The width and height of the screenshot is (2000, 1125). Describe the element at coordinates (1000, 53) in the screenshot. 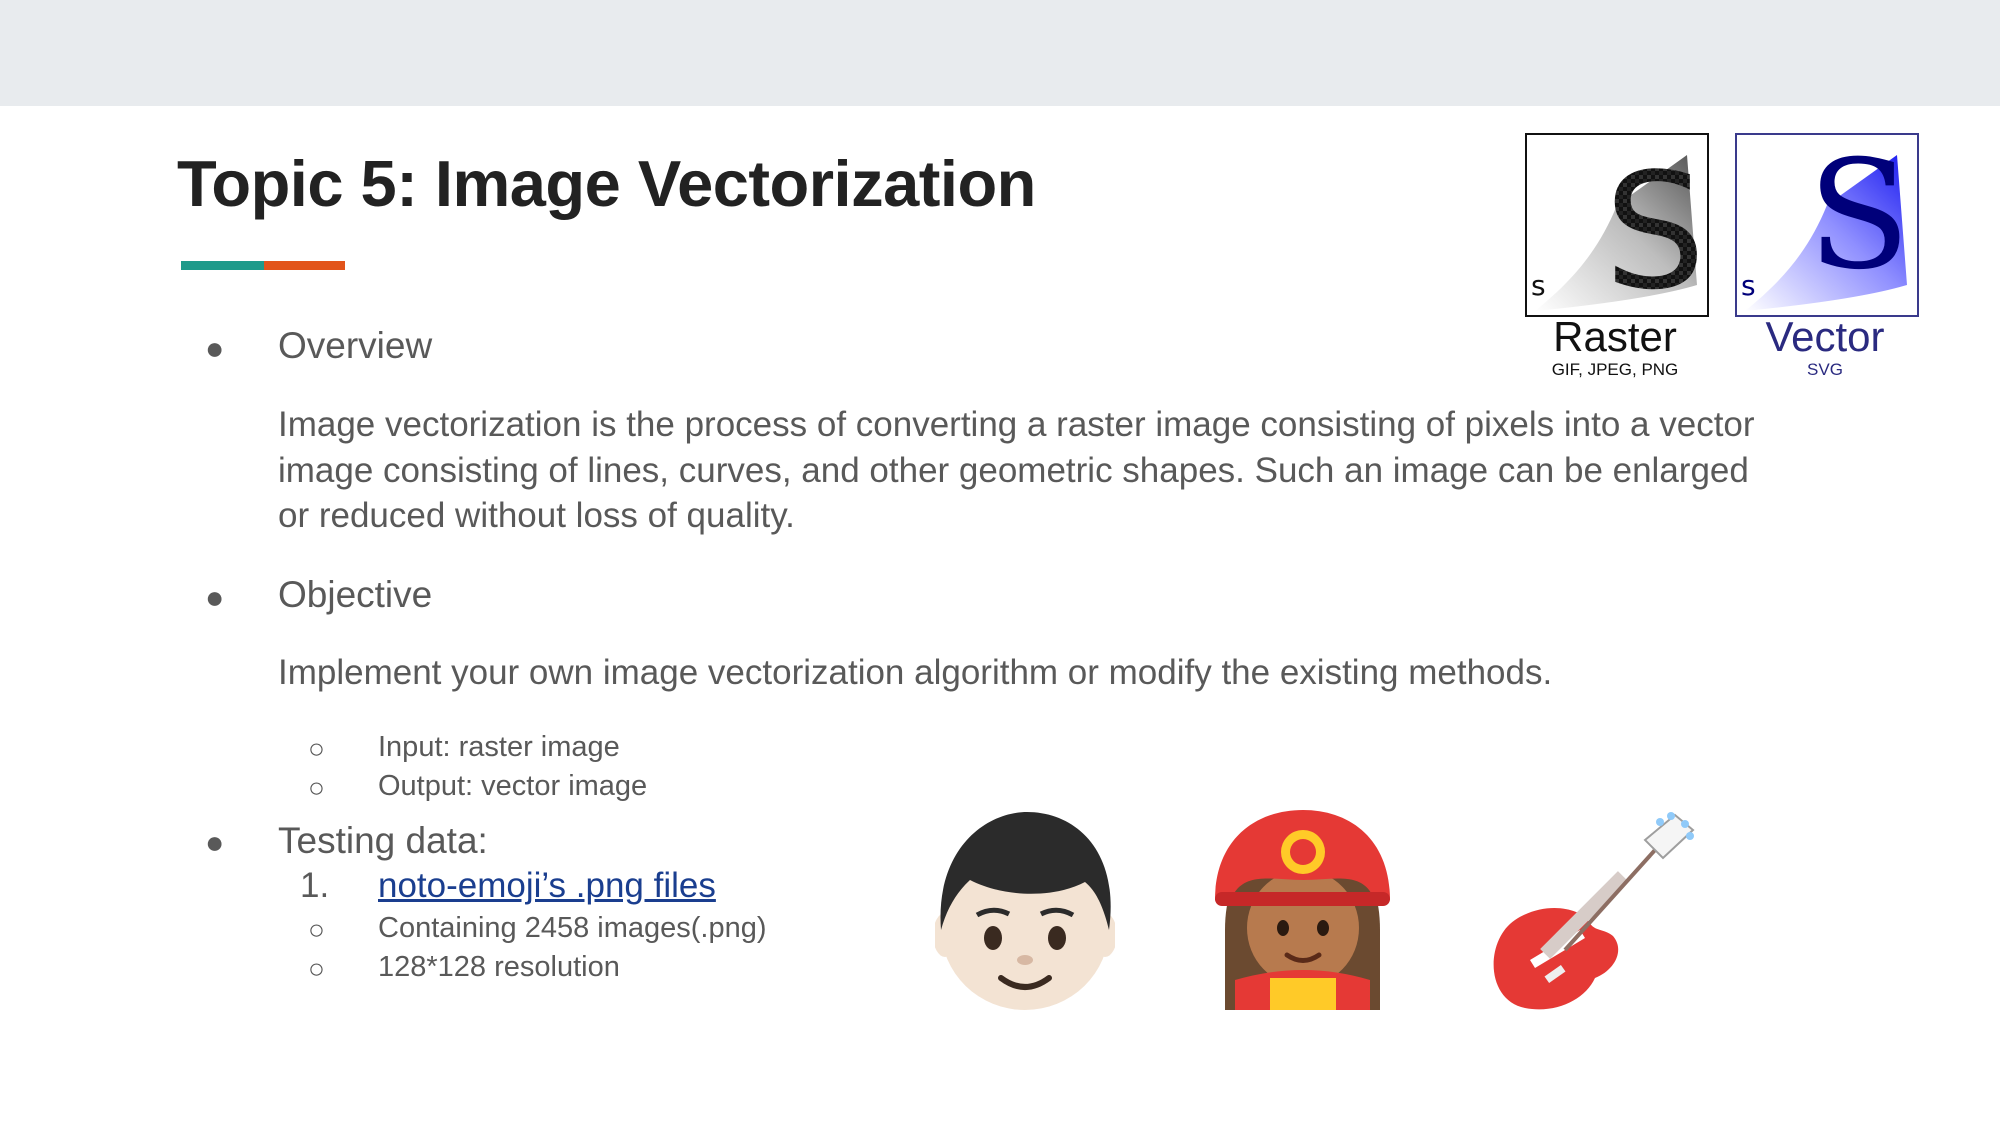

I see `top-bar` at that location.